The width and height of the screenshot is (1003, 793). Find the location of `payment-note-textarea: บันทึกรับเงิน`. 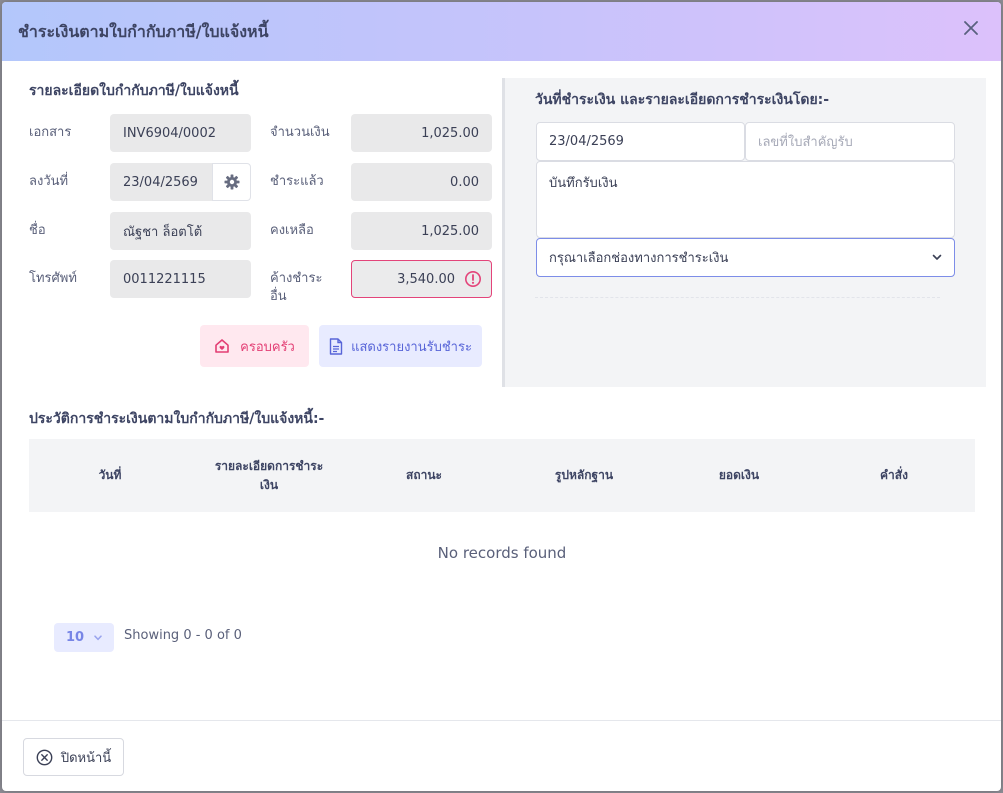

payment-note-textarea: บันทึกรับเงิน is located at coordinates (745, 199).